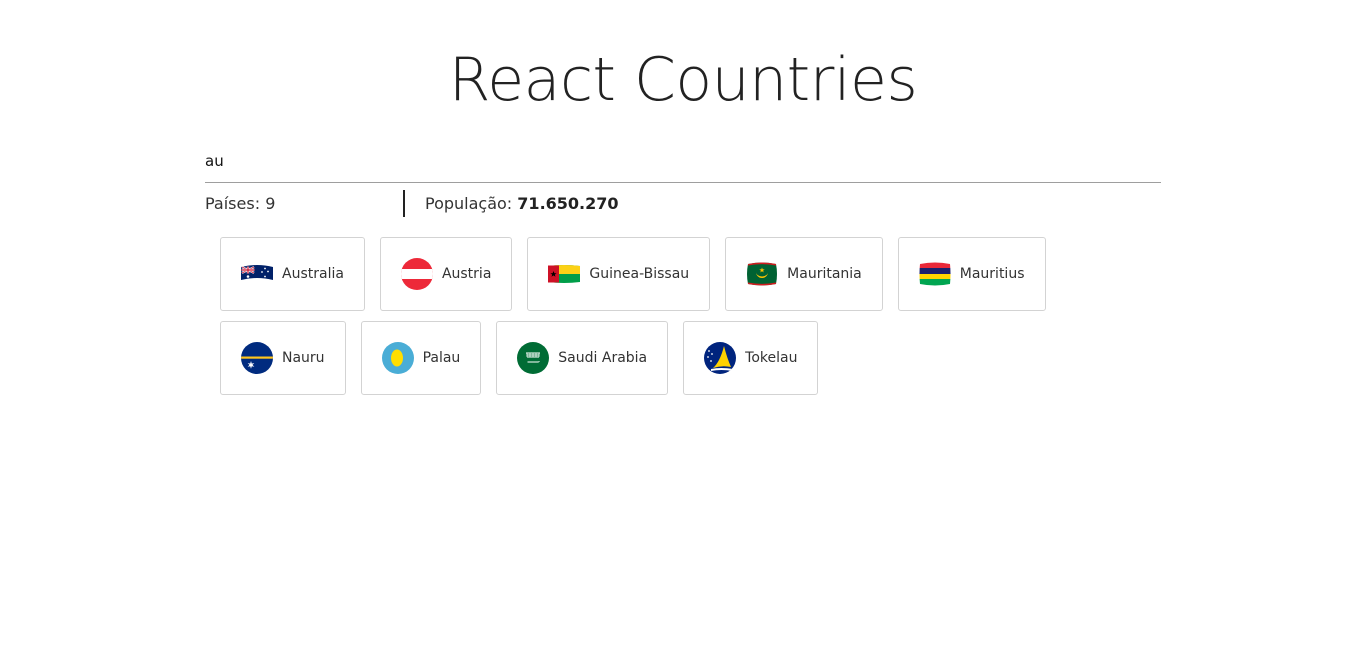 The image size is (1366, 646). What do you see at coordinates (683, 204) in the screenshot?
I see `summary-bar: Países: 9 População: 71.650.270` at bounding box center [683, 204].